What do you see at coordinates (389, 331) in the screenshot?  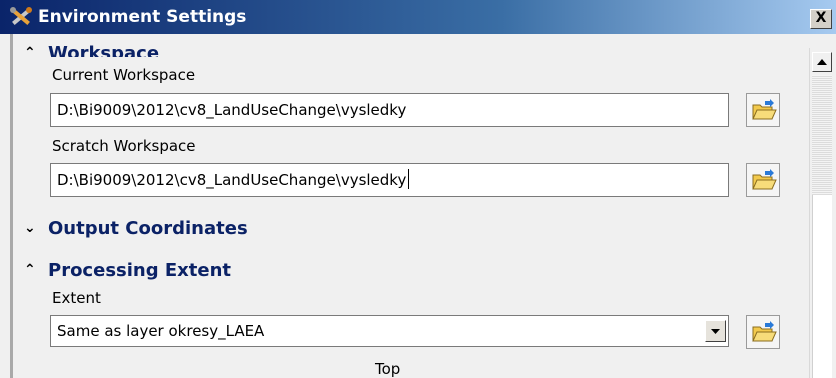 I see `extent-select: Same as layer okresy_LAEA` at bounding box center [389, 331].